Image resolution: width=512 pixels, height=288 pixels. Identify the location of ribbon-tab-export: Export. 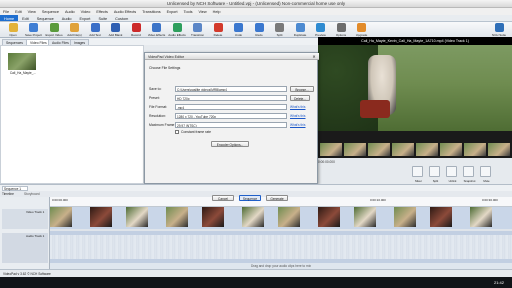
(85, 18).